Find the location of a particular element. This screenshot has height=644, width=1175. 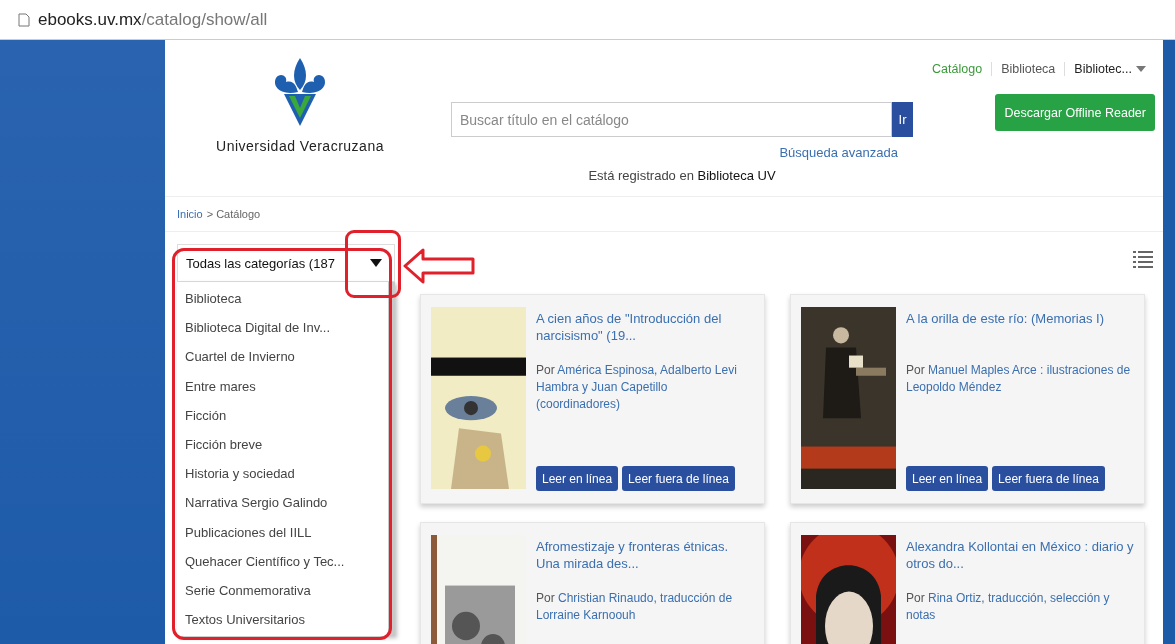

category-option: Narrativa Sergio Galindo is located at coordinates (282, 503).